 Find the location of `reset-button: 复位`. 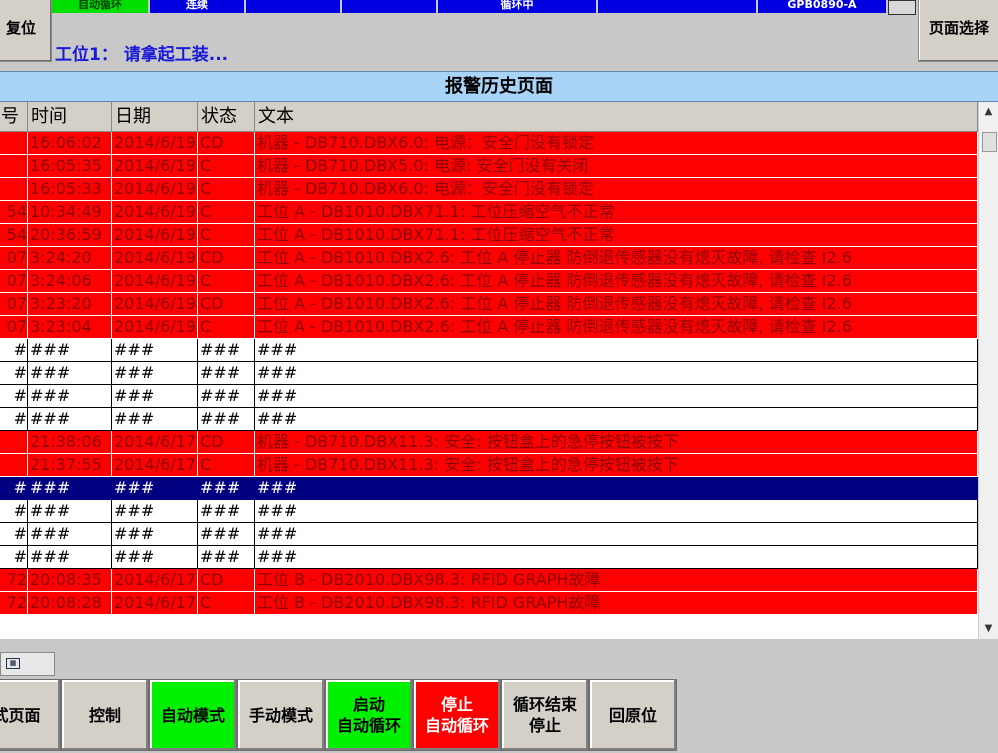

reset-button: 复位 is located at coordinates (26, 31).